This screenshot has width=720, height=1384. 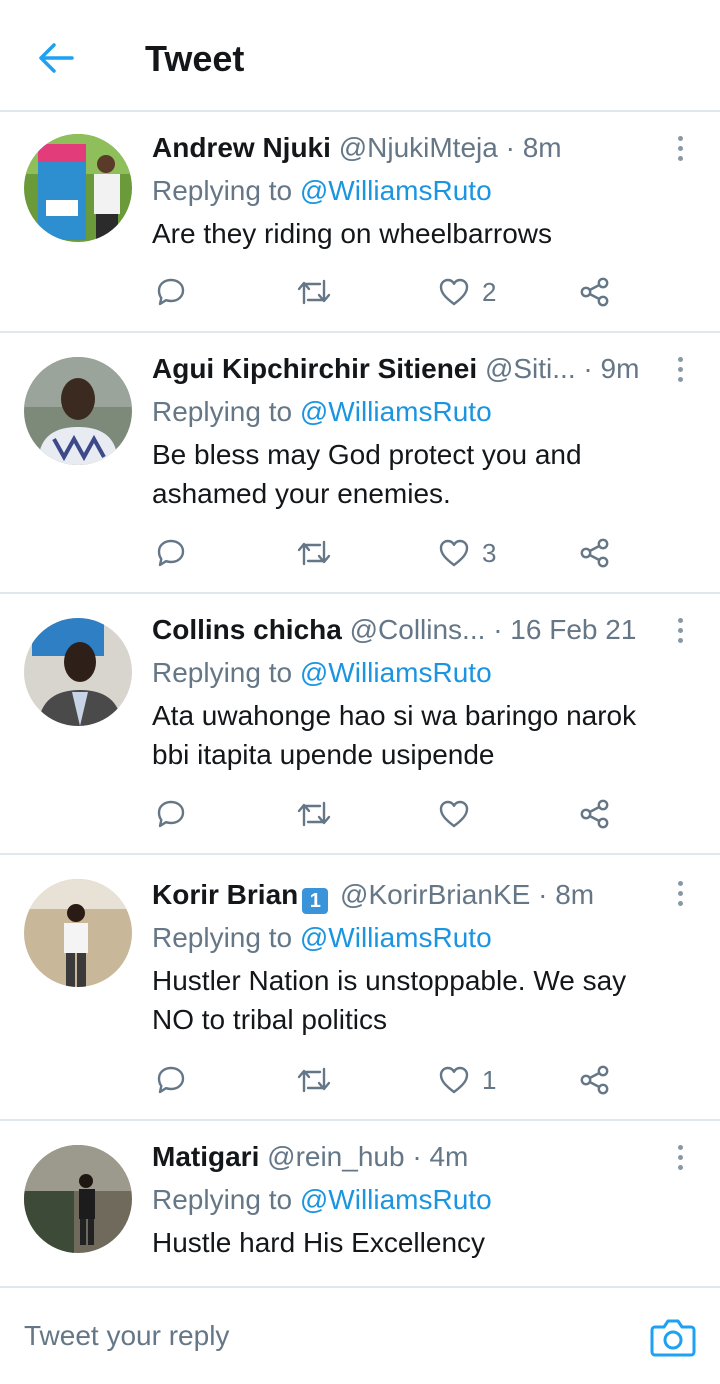 I want to click on author-handle: @KorirBrianKE, so click(x=435, y=894).